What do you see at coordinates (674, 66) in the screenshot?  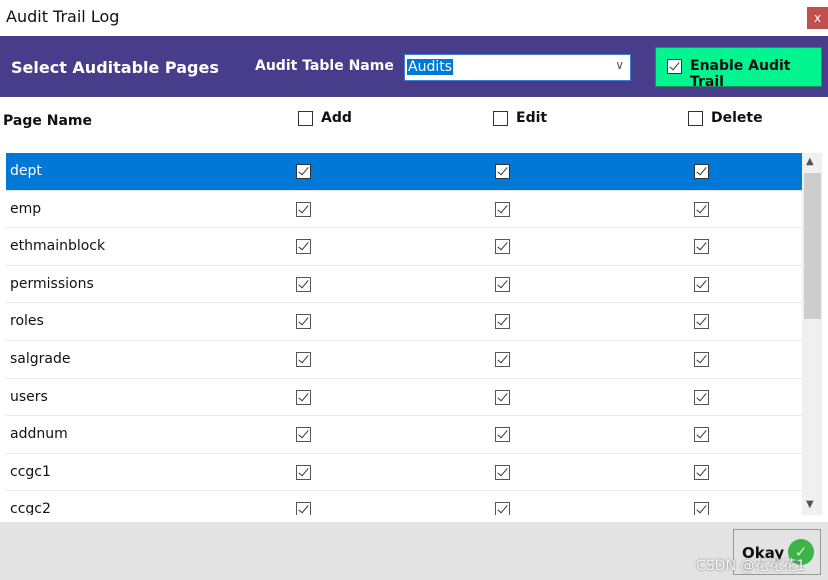 I see `enable-audit-trail-checkbox` at bounding box center [674, 66].